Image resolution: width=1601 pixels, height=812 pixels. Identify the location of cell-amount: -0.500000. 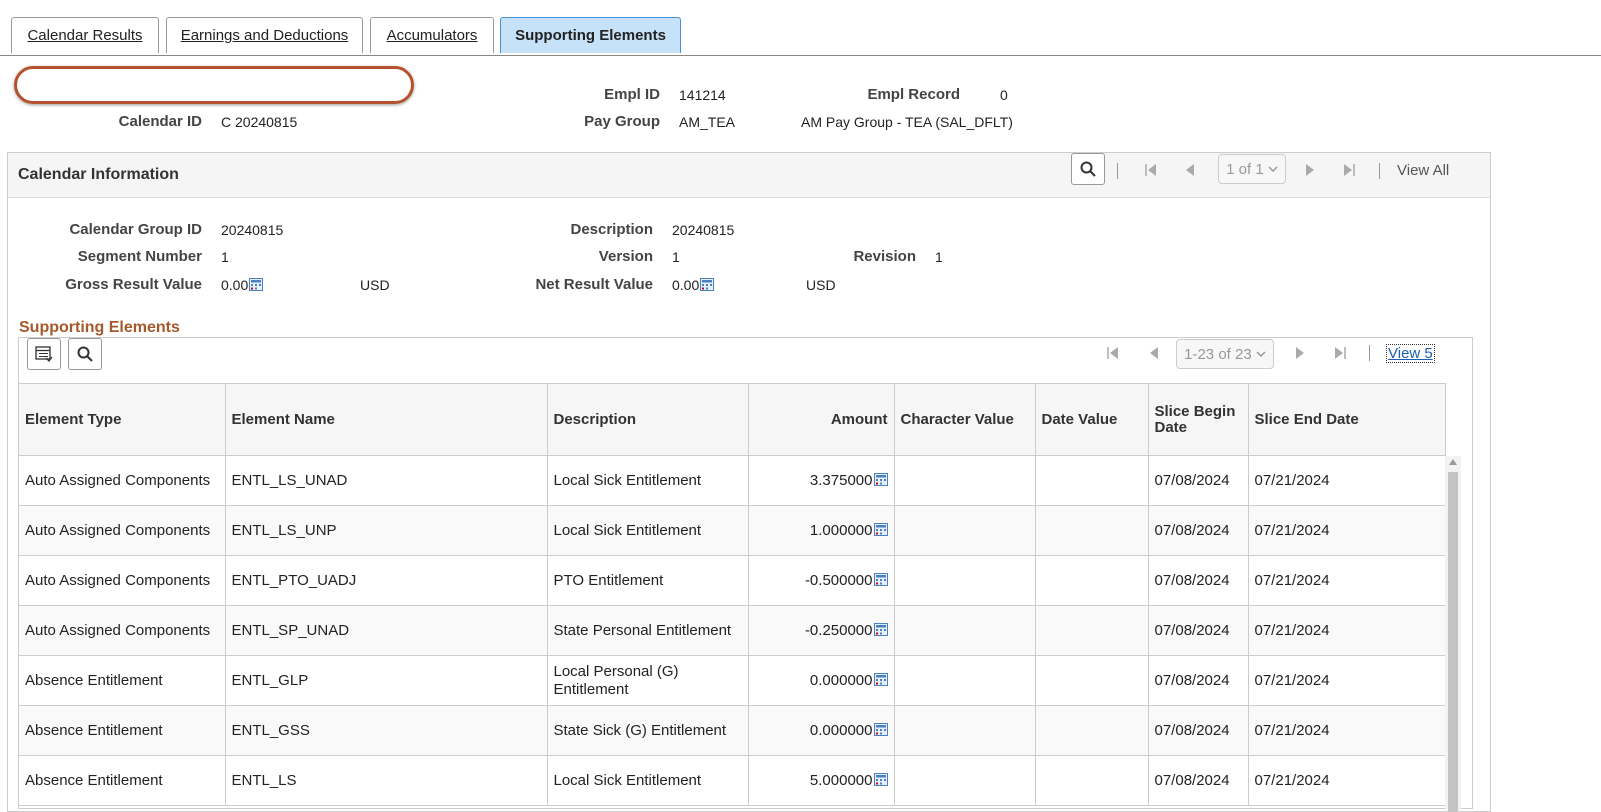
(821, 580).